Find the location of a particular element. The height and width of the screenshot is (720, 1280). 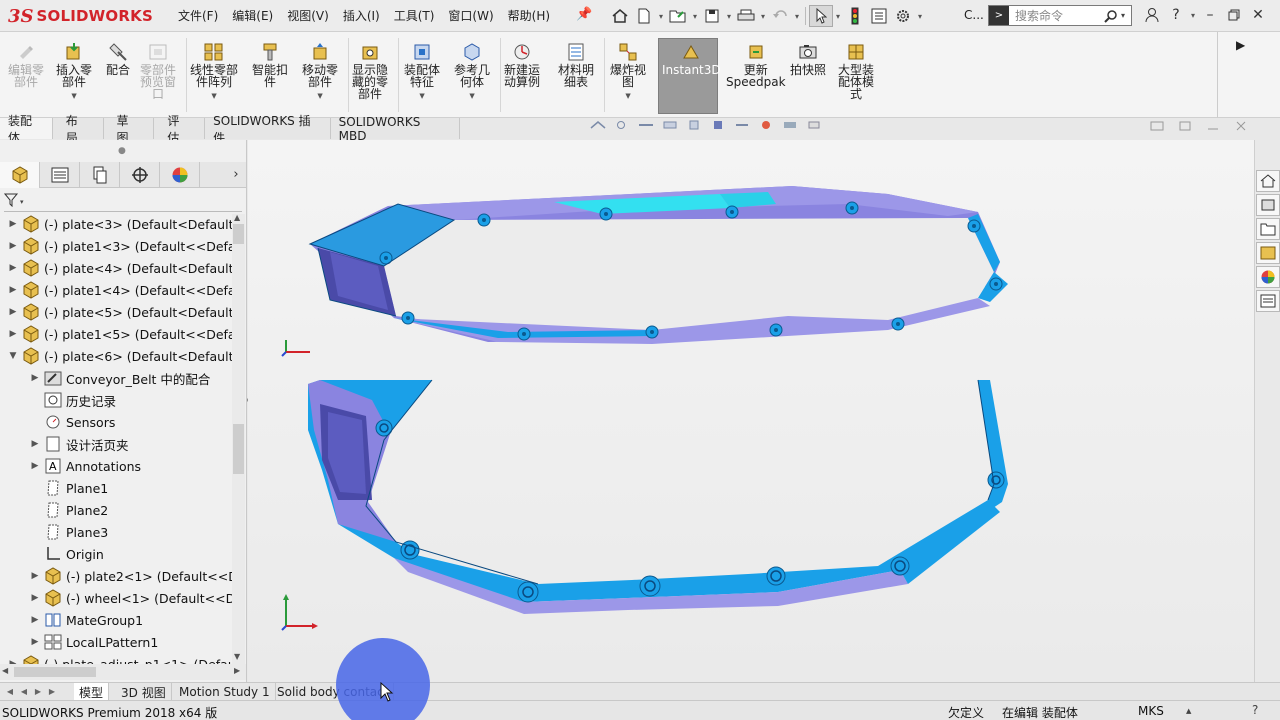

user-icon is located at coordinates (1152, 15).